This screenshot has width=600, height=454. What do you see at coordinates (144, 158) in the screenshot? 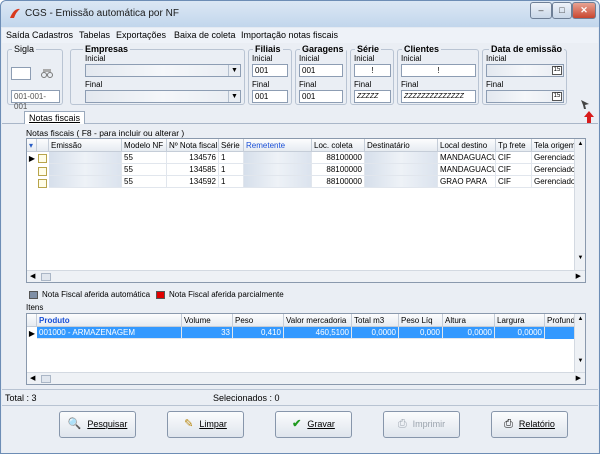
I see `cell-modelo: 55` at bounding box center [144, 158].